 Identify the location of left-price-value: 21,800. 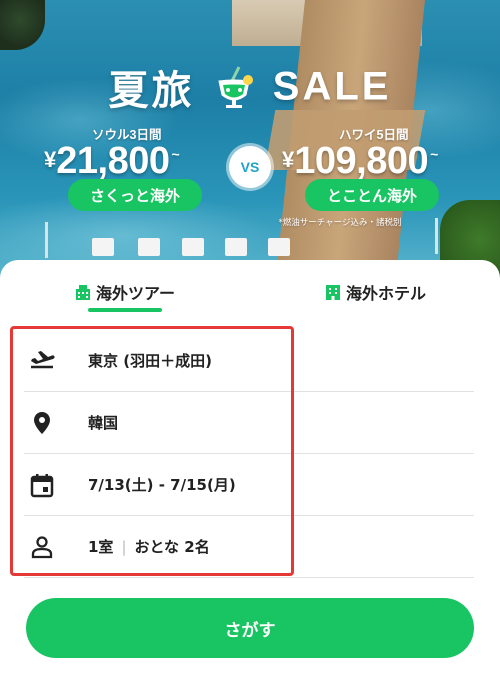
(113, 161).